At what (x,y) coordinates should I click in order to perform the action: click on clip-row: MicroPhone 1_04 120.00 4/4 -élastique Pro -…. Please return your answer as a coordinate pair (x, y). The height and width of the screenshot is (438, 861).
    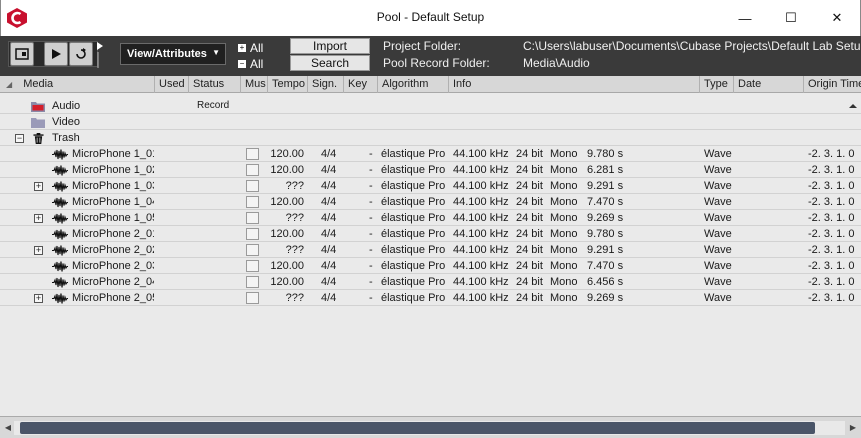
    Looking at the image, I should click on (430, 202).